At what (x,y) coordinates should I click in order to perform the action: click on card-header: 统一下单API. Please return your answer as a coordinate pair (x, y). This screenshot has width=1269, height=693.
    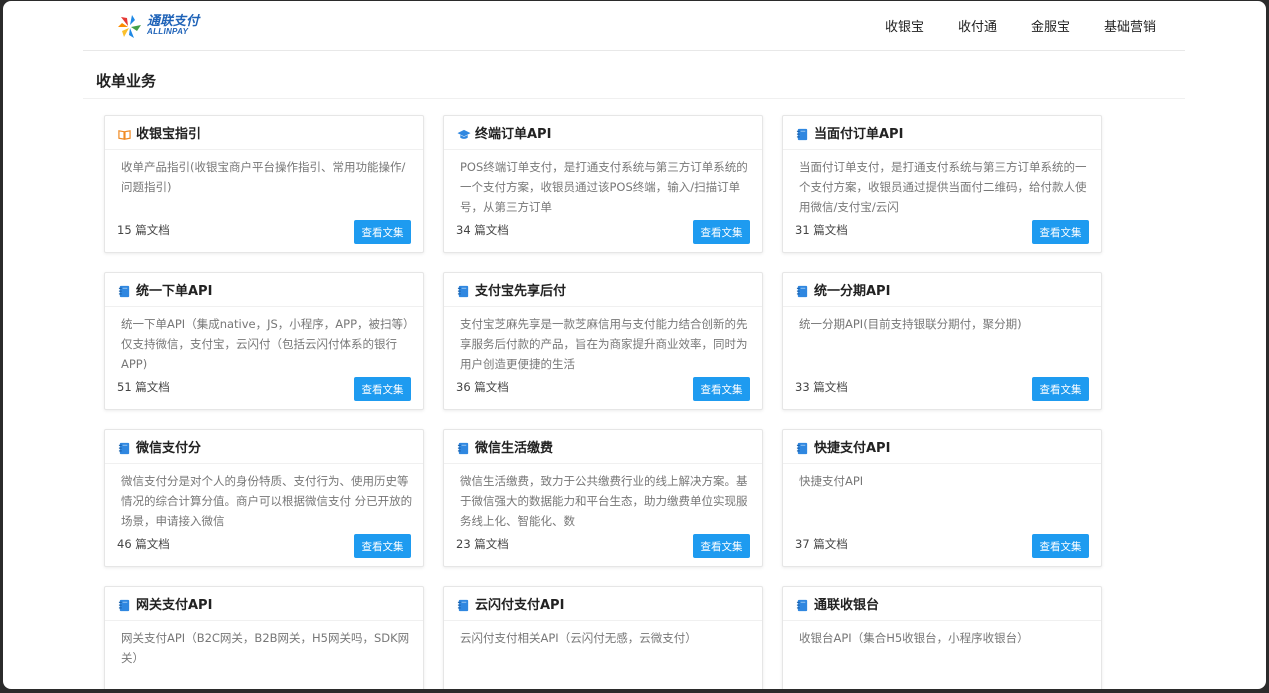
    Looking at the image, I should click on (264, 290).